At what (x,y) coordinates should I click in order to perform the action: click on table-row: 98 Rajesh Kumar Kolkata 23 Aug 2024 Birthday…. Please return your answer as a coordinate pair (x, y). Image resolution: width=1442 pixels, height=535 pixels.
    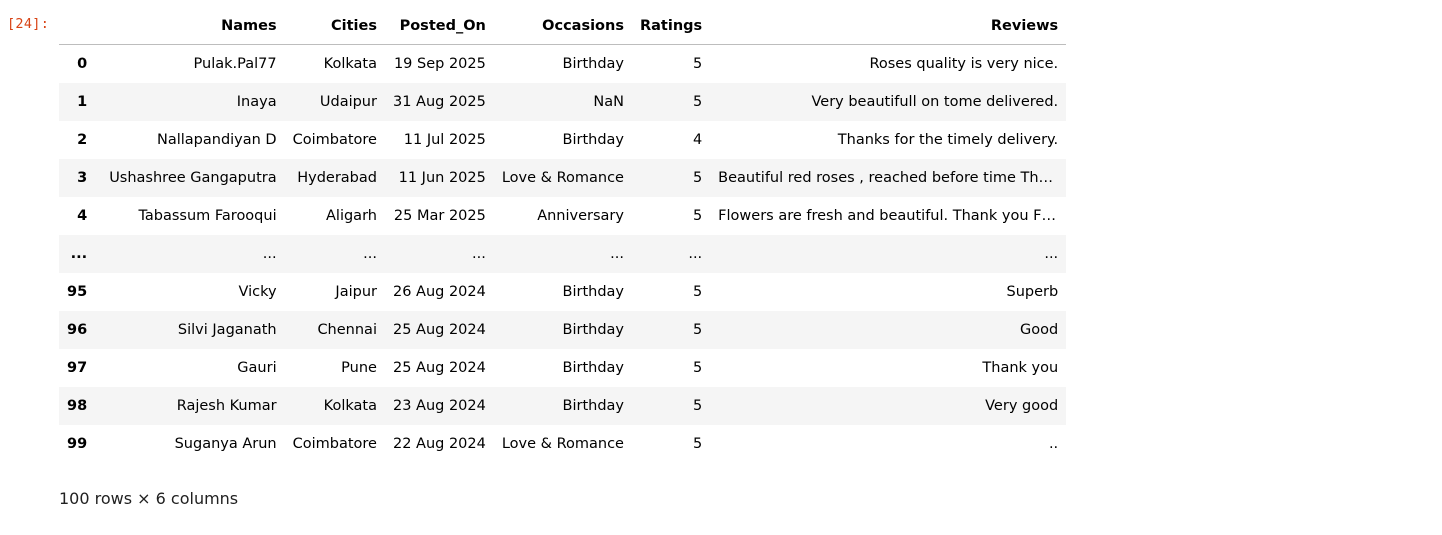
    Looking at the image, I should click on (563, 406).